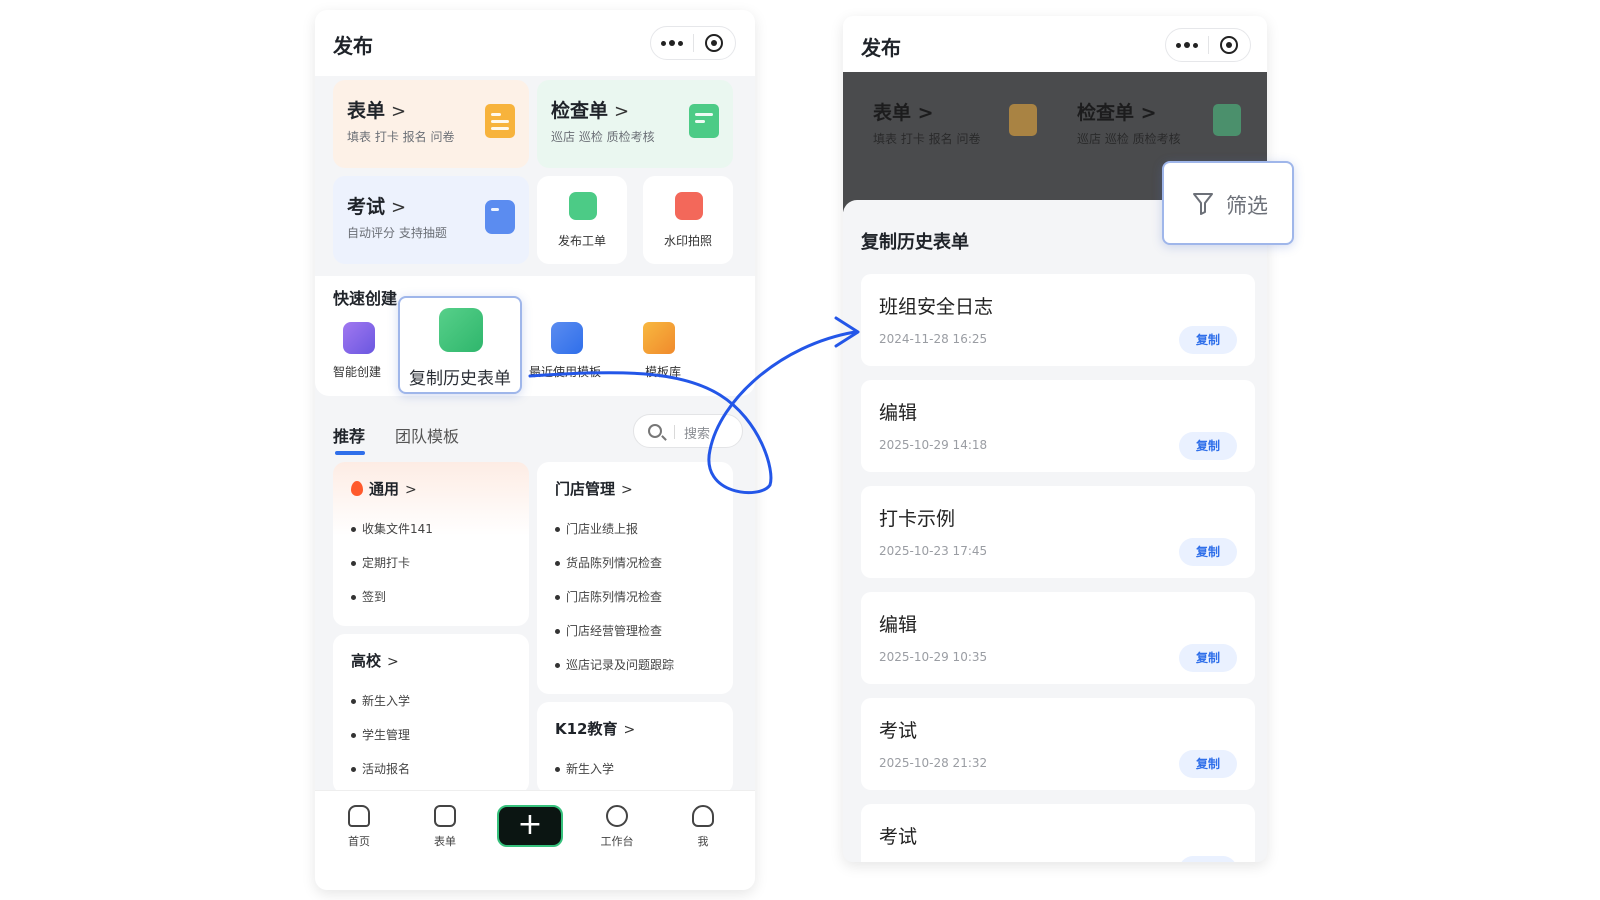 This screenshot has height=900, width=1600. Describe the element at coordinates (603, 137) in the screenshot. I see `checklist-card-subtitle: 巡店 巡检 质检考核` at that location.